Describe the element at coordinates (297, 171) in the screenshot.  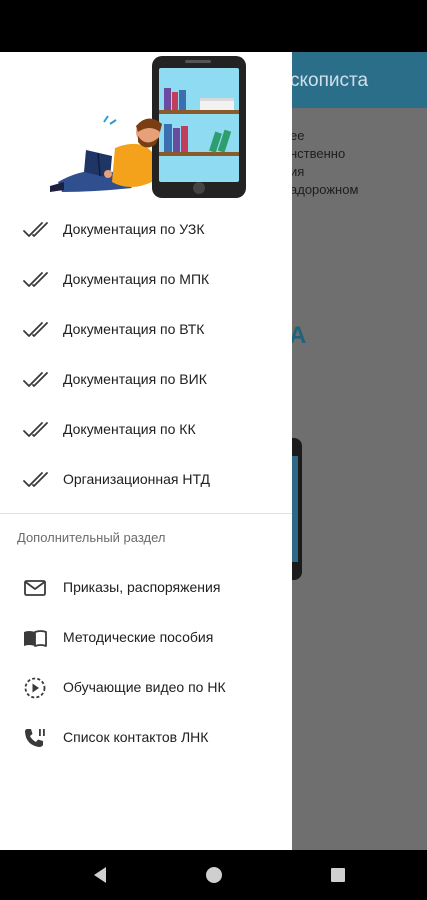
I see `background-text-line: ия` at that location.